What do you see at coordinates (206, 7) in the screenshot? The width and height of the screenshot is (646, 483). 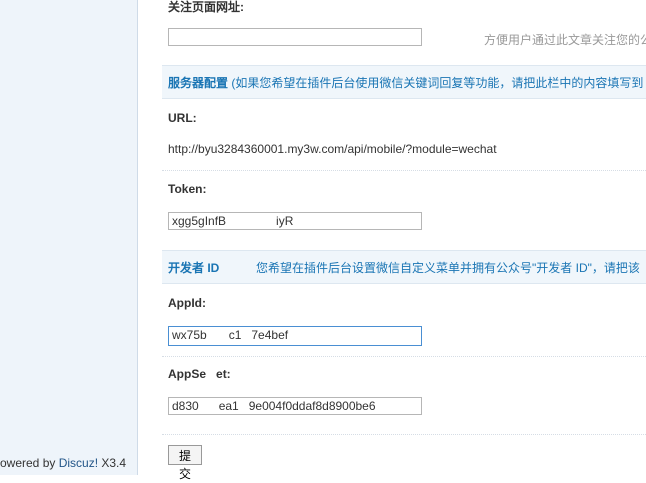 I see `follow-url-label: 关注页面网址:` at bounding box center [206, 7].